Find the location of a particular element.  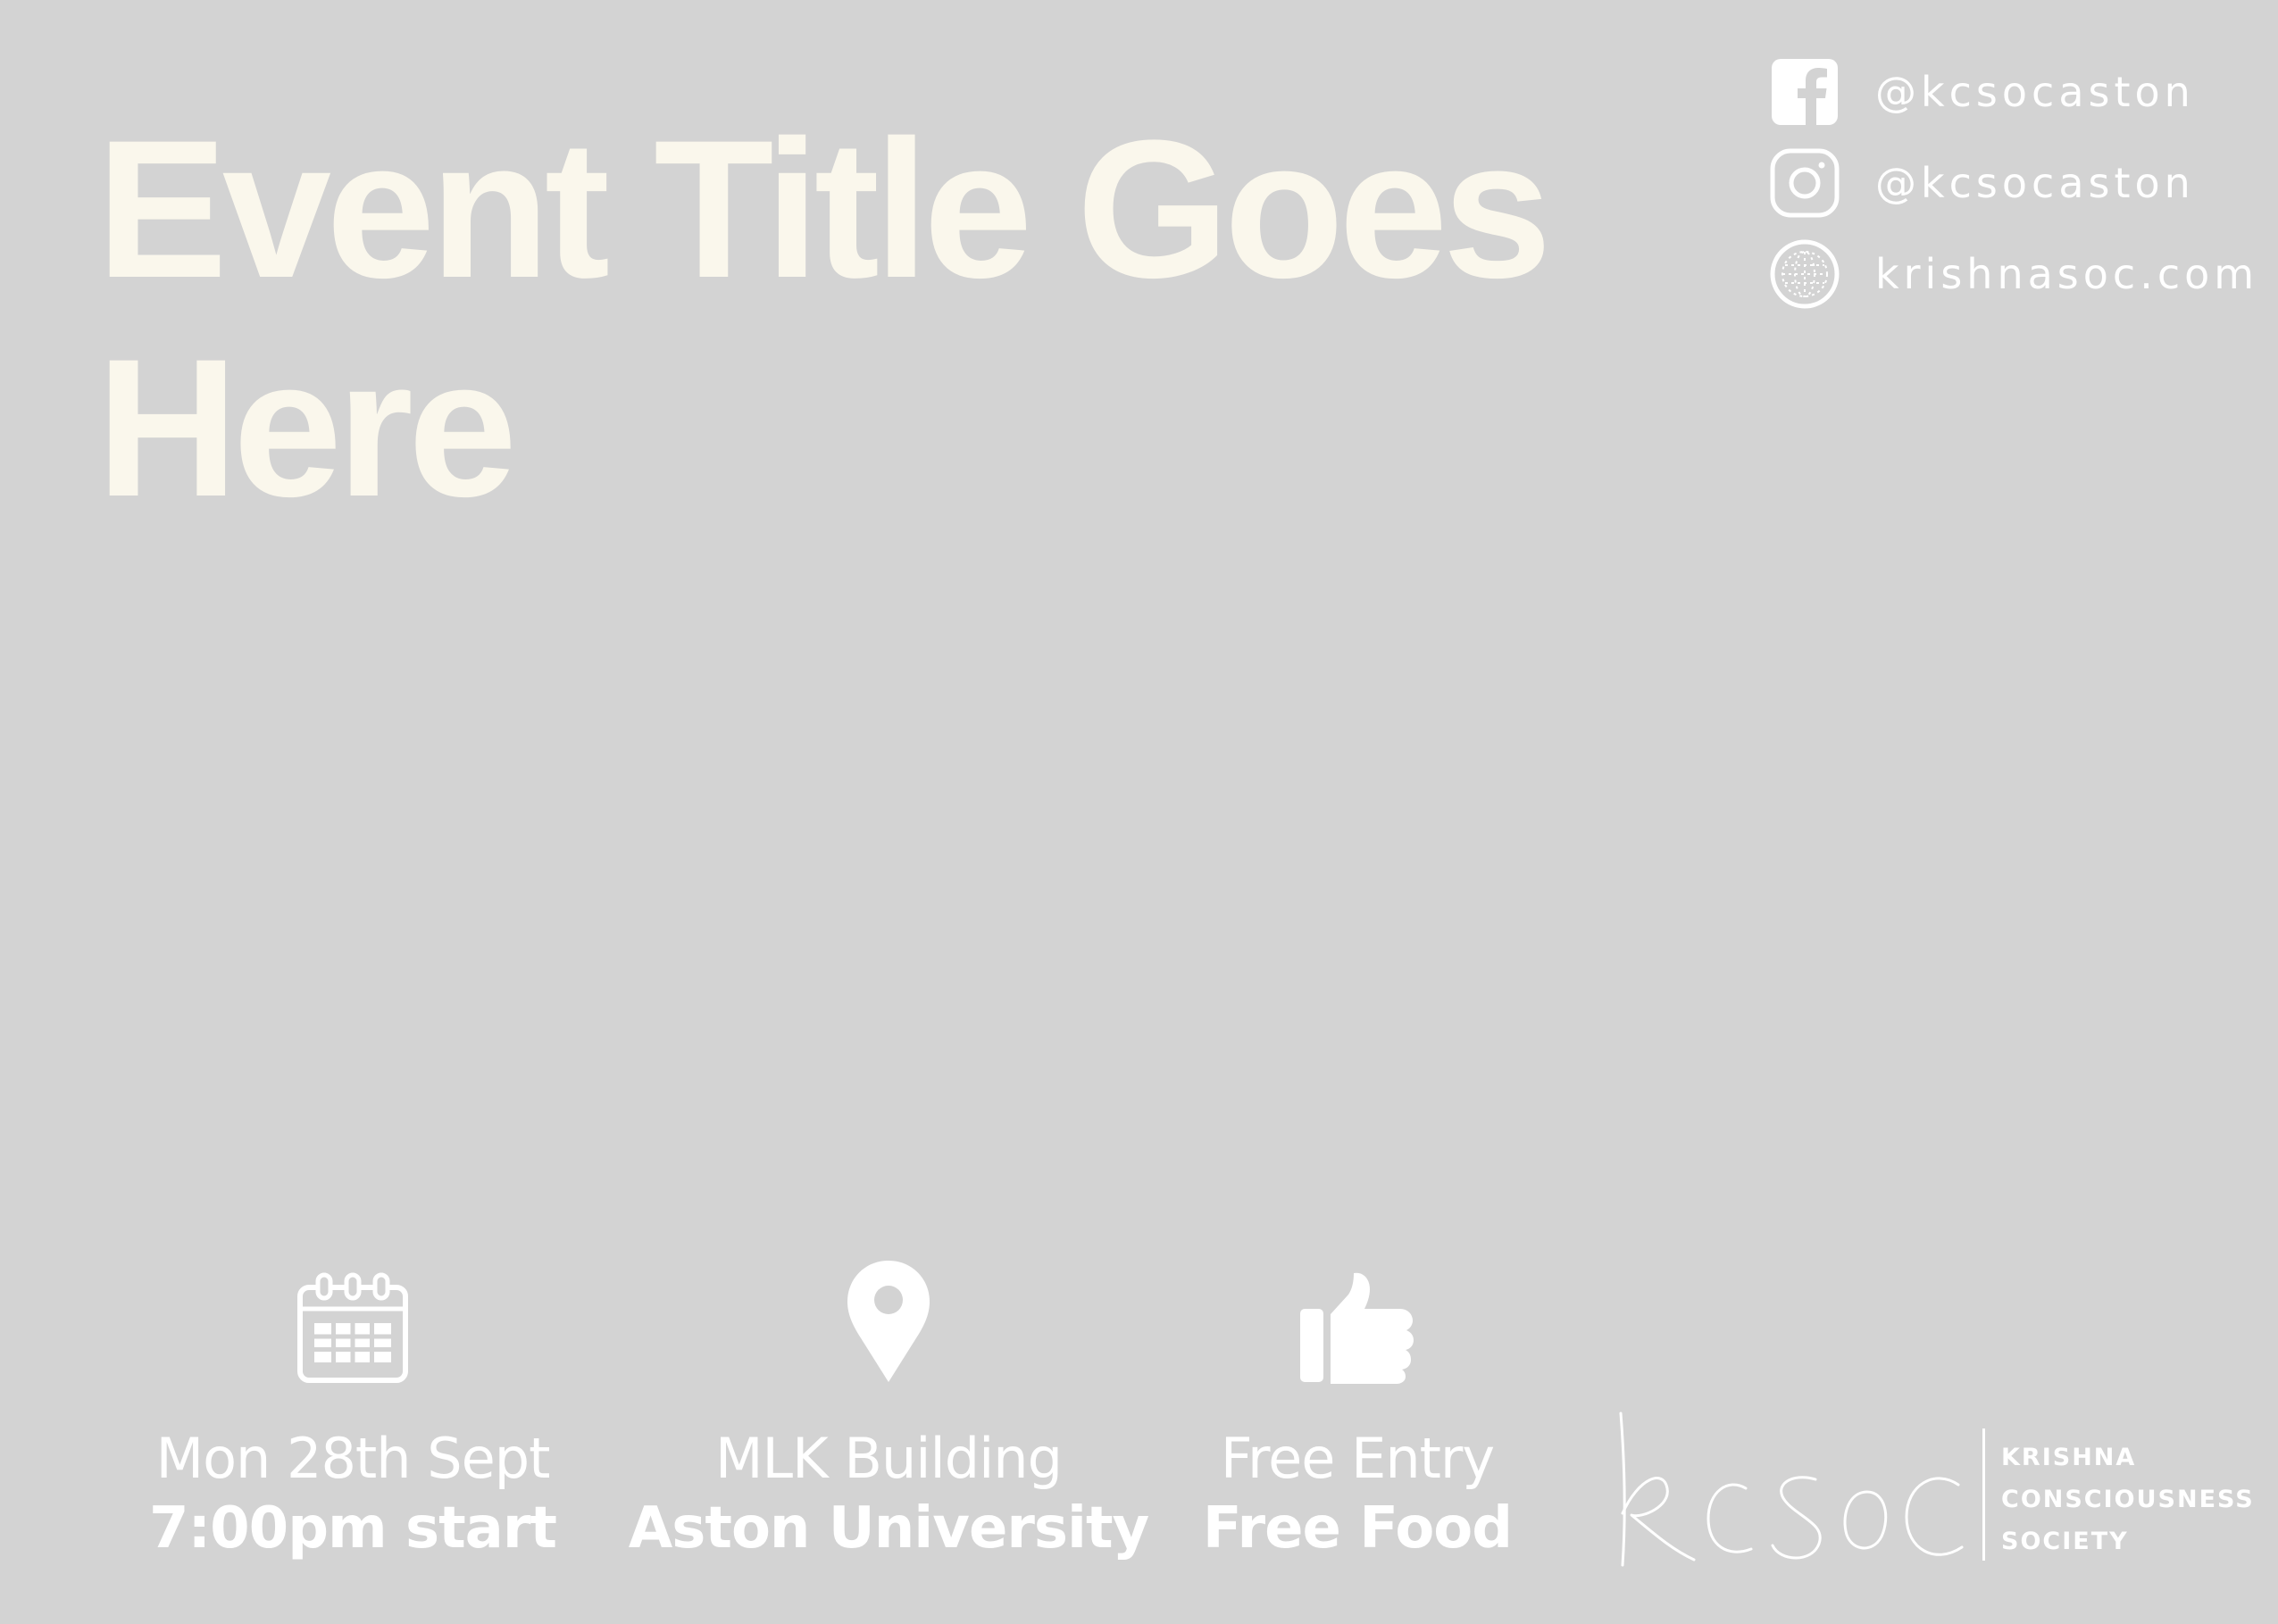

social-facebook: @kcsocaston is located at coordinates (2009, 92).